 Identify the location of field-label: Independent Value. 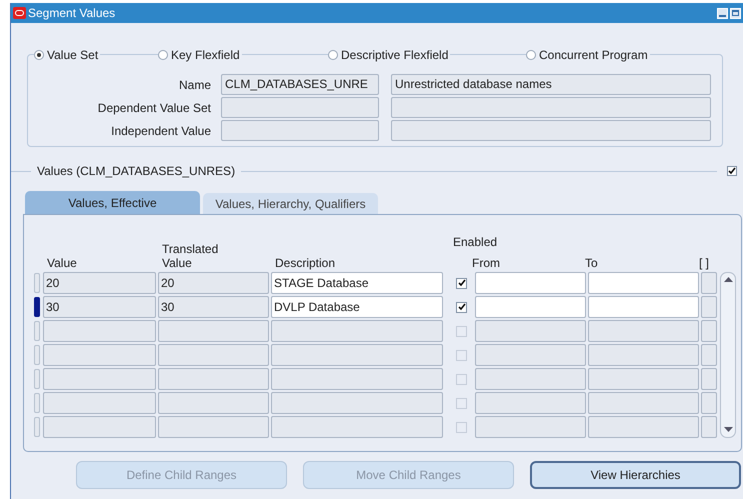
(161, 131).